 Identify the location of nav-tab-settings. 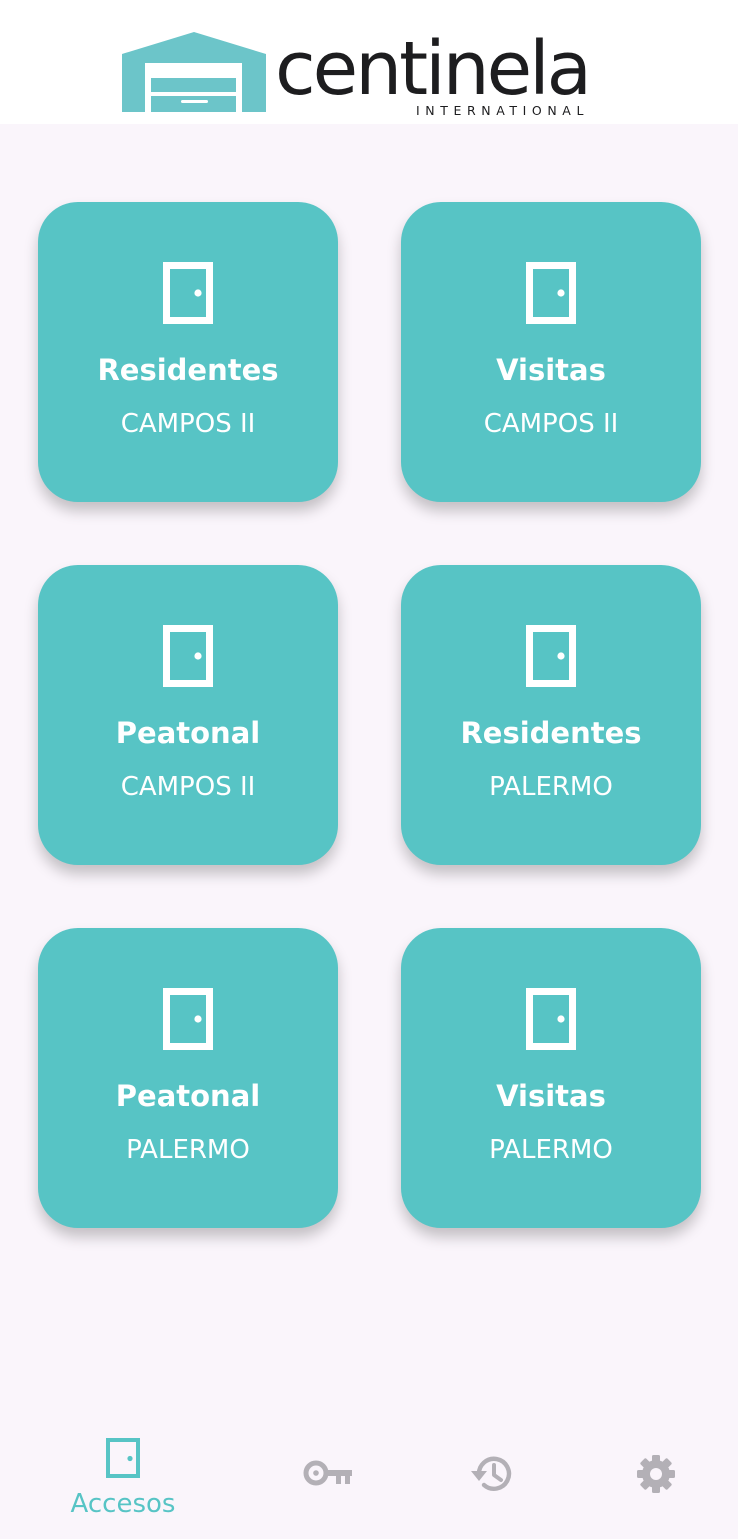
(656, 1476).